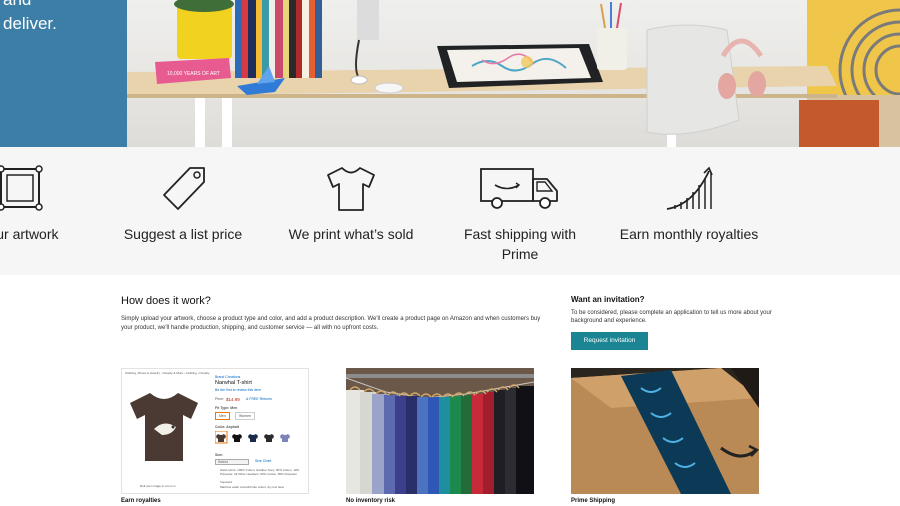 This screenshot has height=506, width=900. Describe the element at coordinates (520, 254) in the screenshot. I see `step-label-line-2: Prime` at that location.